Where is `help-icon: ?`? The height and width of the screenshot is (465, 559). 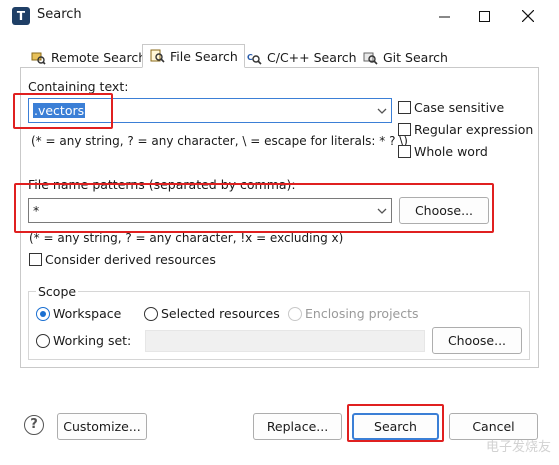 help-icon: ? is located at coordinates (34, 425).